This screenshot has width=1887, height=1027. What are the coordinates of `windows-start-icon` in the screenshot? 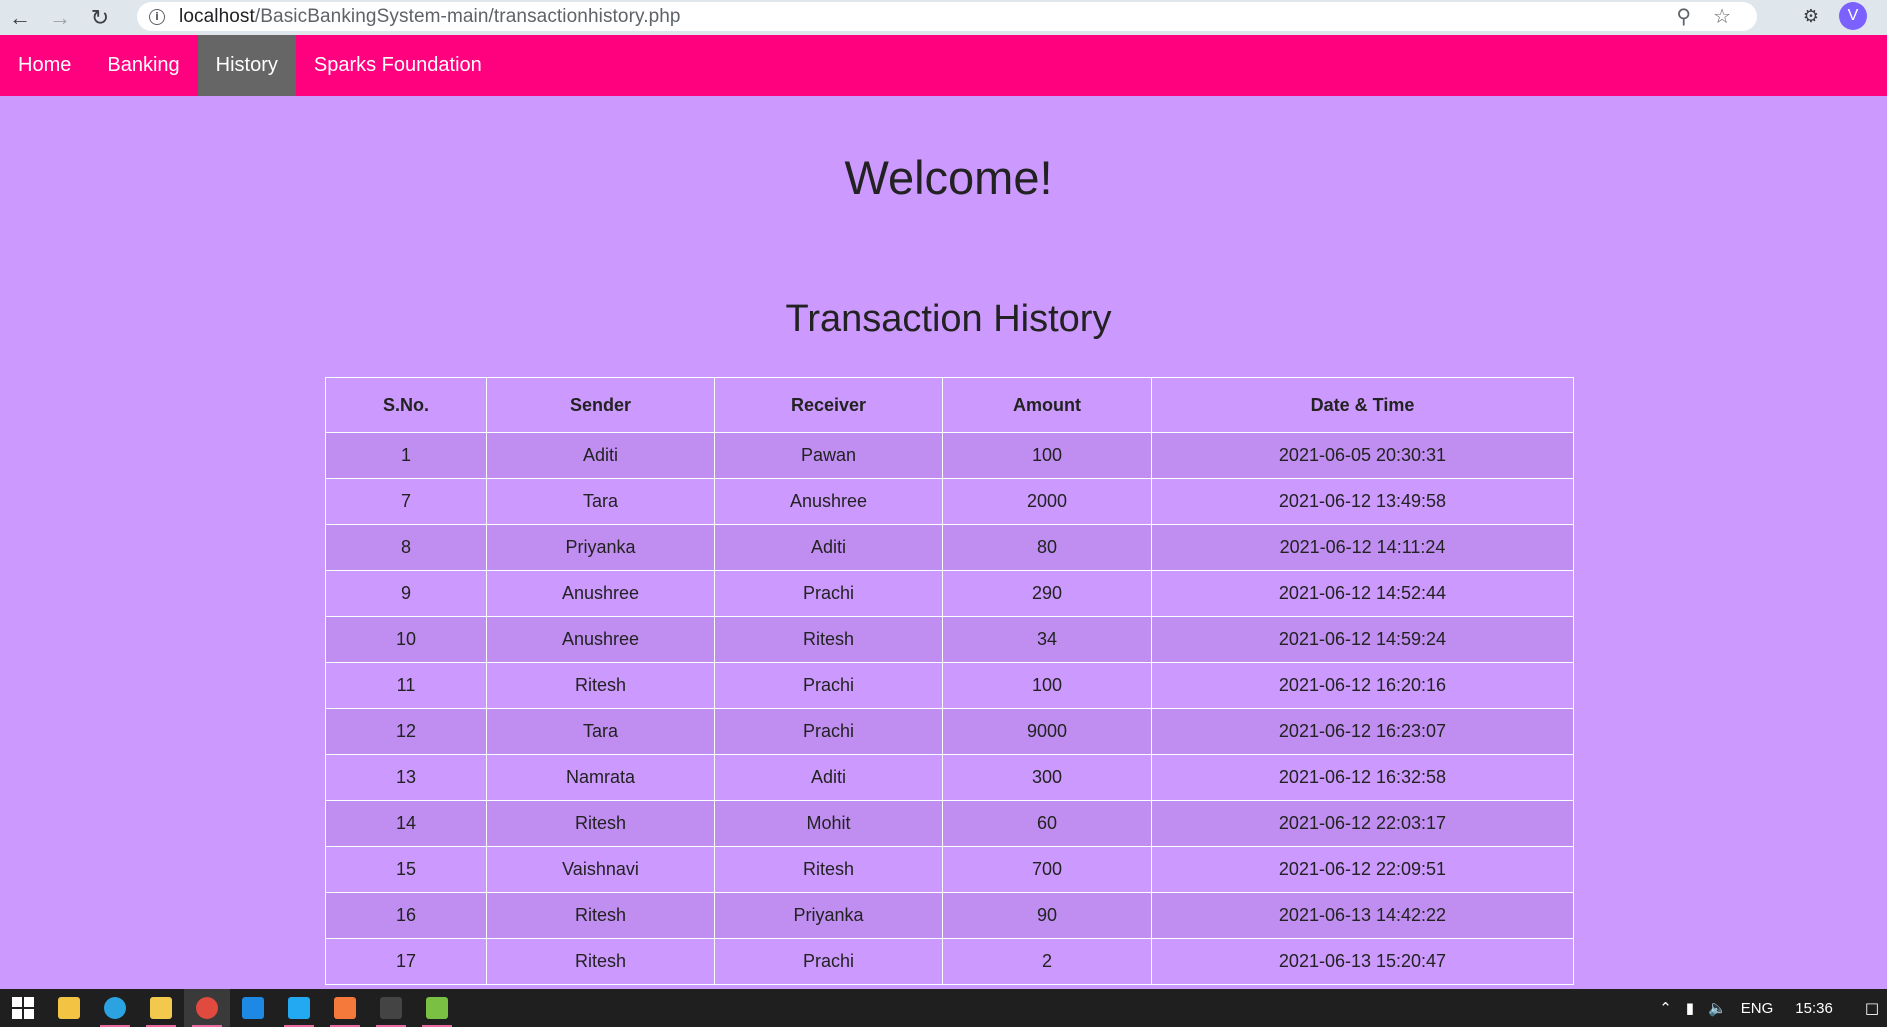 It's located at (23, 1008).